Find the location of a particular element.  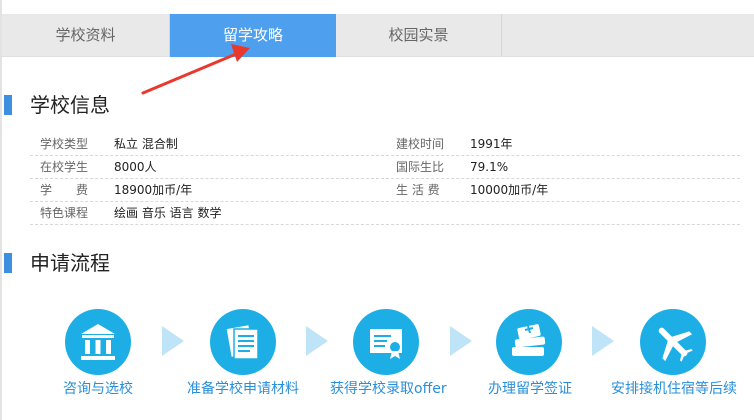

table-row: 特色课程 绘画 音乐 语言 数学 is located at coordinates (385, 213).